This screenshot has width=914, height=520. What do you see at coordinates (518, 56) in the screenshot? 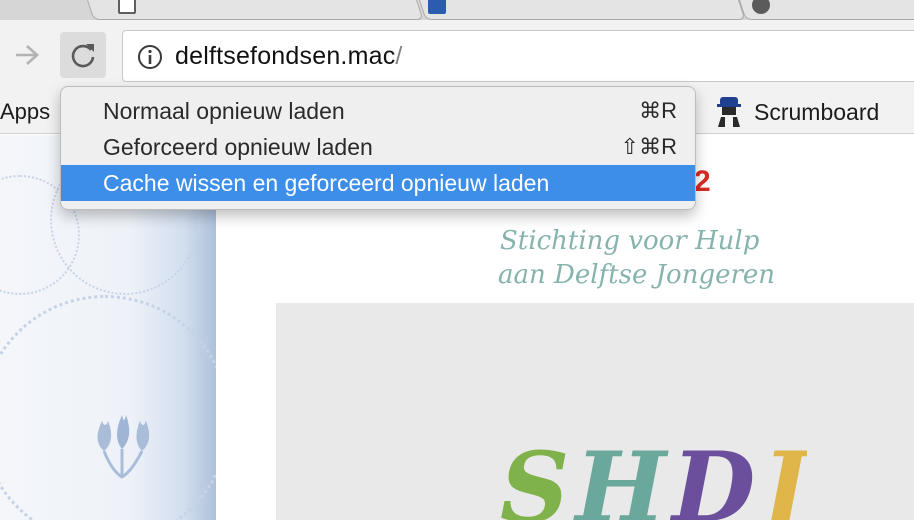
I see `address-bar: delftsefondsen.mac/` at bounding box center [518, 56].